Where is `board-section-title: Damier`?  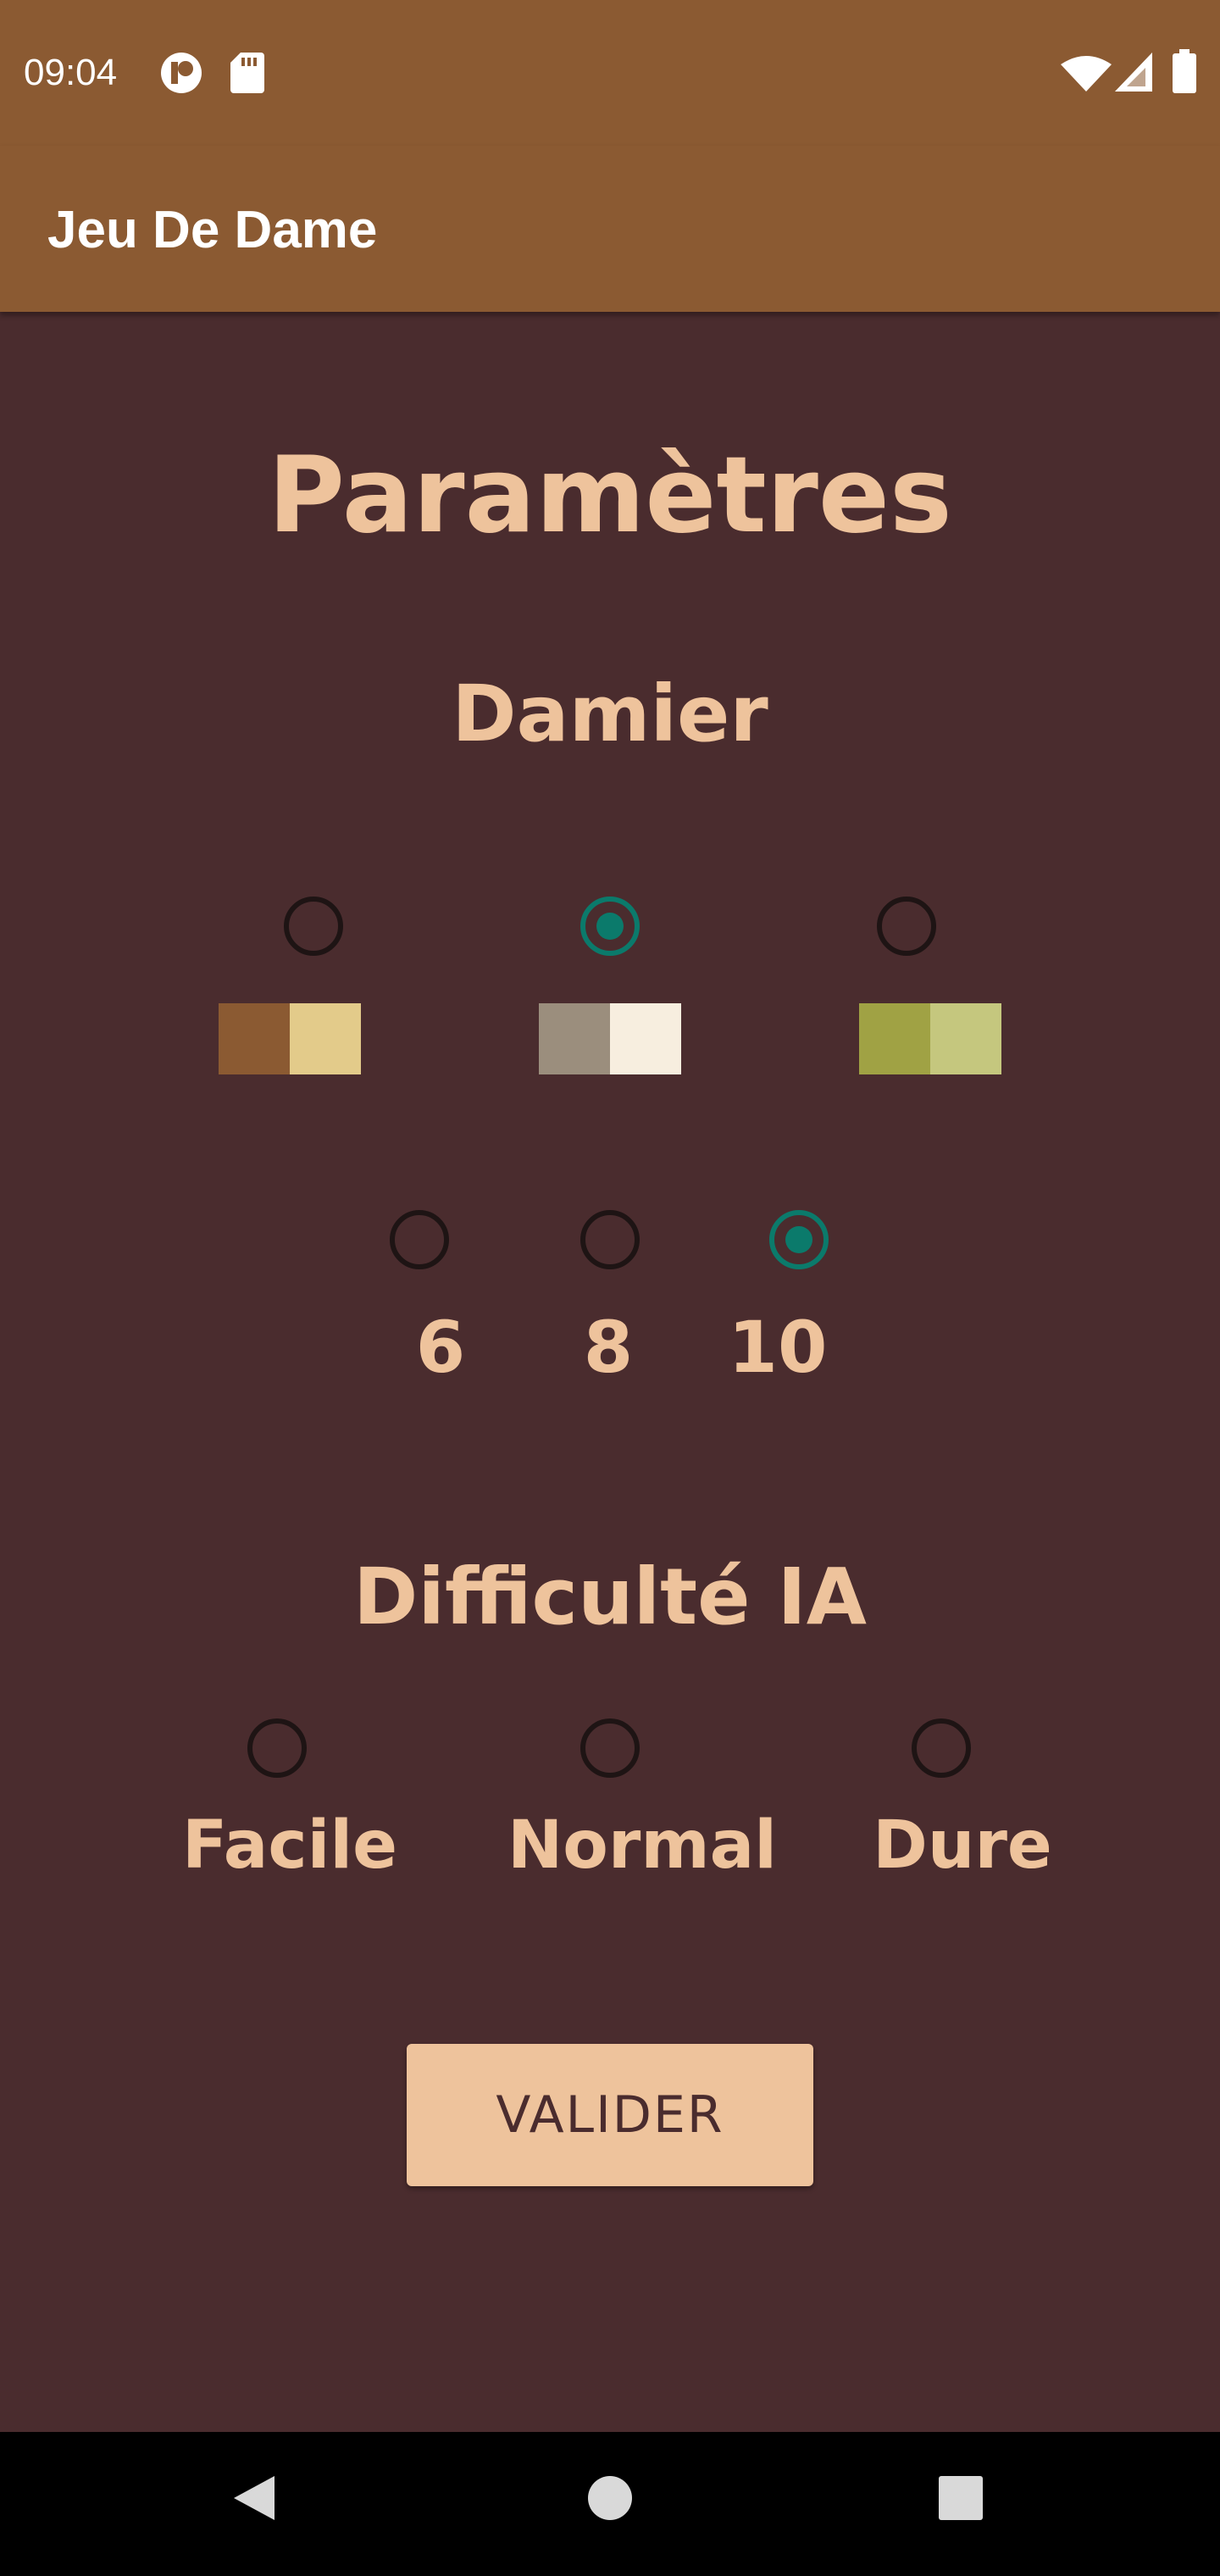 board-section-title: Damier is located at coordinates (610, 714).